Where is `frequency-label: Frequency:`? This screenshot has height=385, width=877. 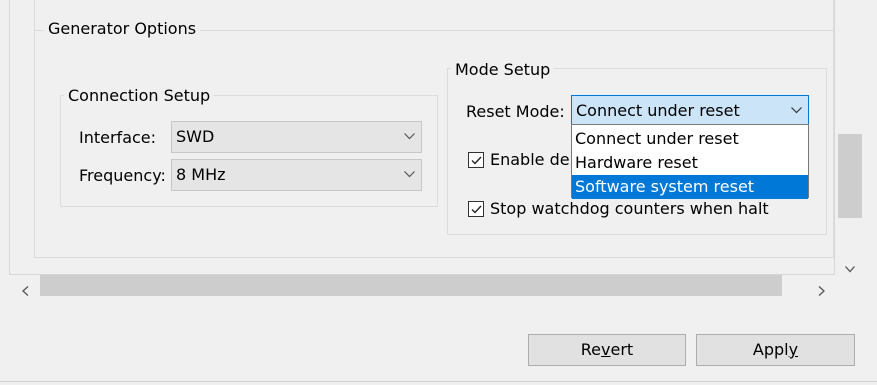
frequency-label: Frequency: is located at coordinates (122, 175).